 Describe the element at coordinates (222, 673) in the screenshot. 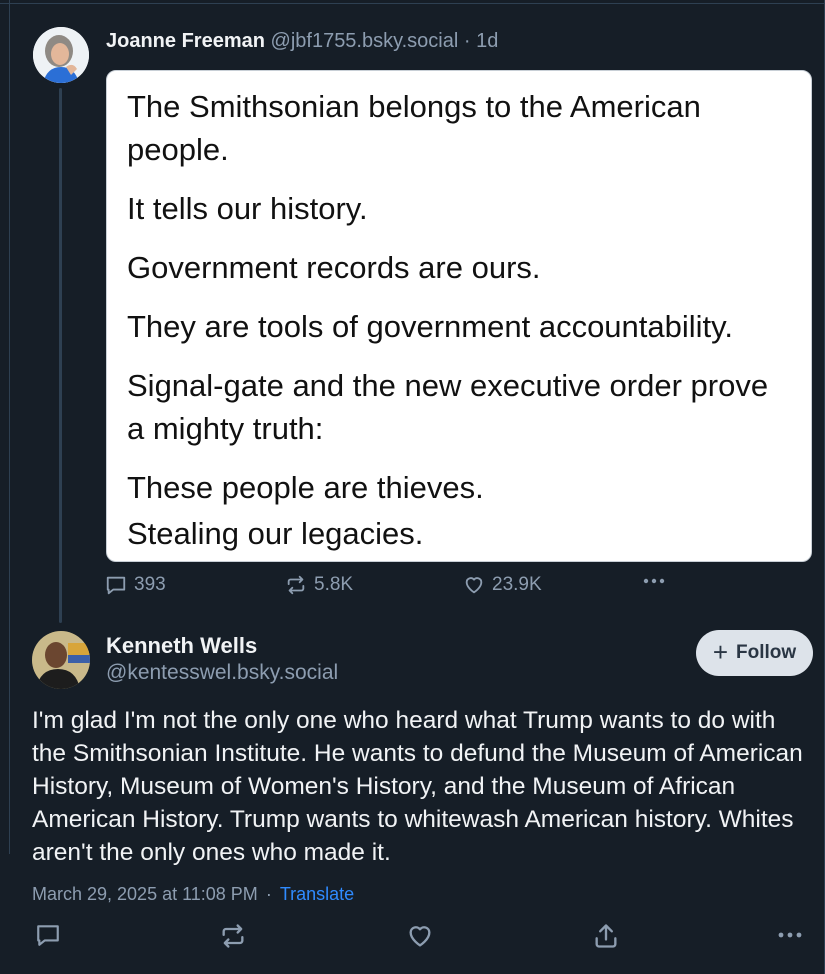

I see `author-handle: @kentesswel.bsky.social` at that location.